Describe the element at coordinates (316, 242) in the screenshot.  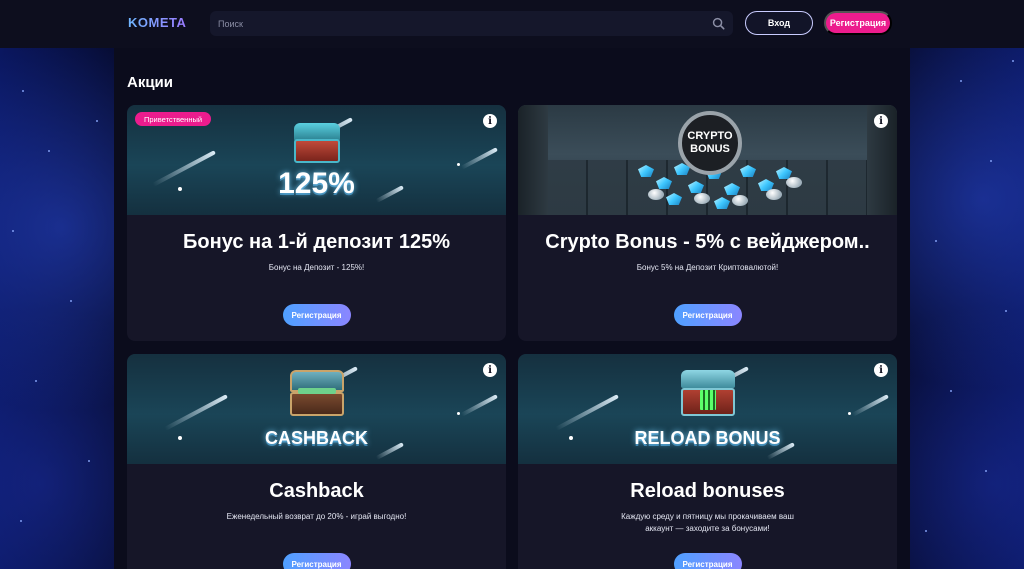
I see `promo-title: Бонус на 1-й депозит 125%` at that location.